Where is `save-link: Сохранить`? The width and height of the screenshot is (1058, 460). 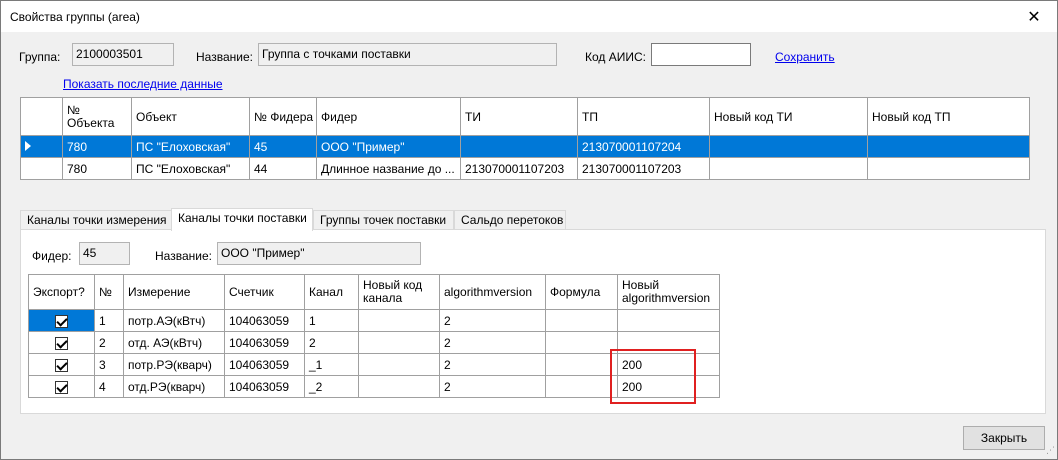 save-link: Сохранить is located at coordinates (805, 57).